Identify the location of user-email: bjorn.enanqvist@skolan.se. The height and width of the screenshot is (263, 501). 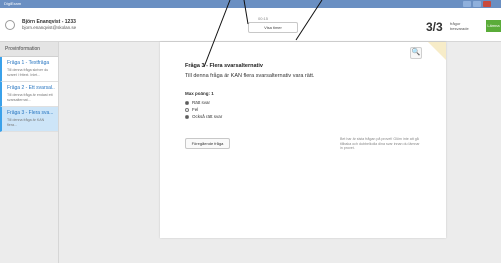
(49, 27).